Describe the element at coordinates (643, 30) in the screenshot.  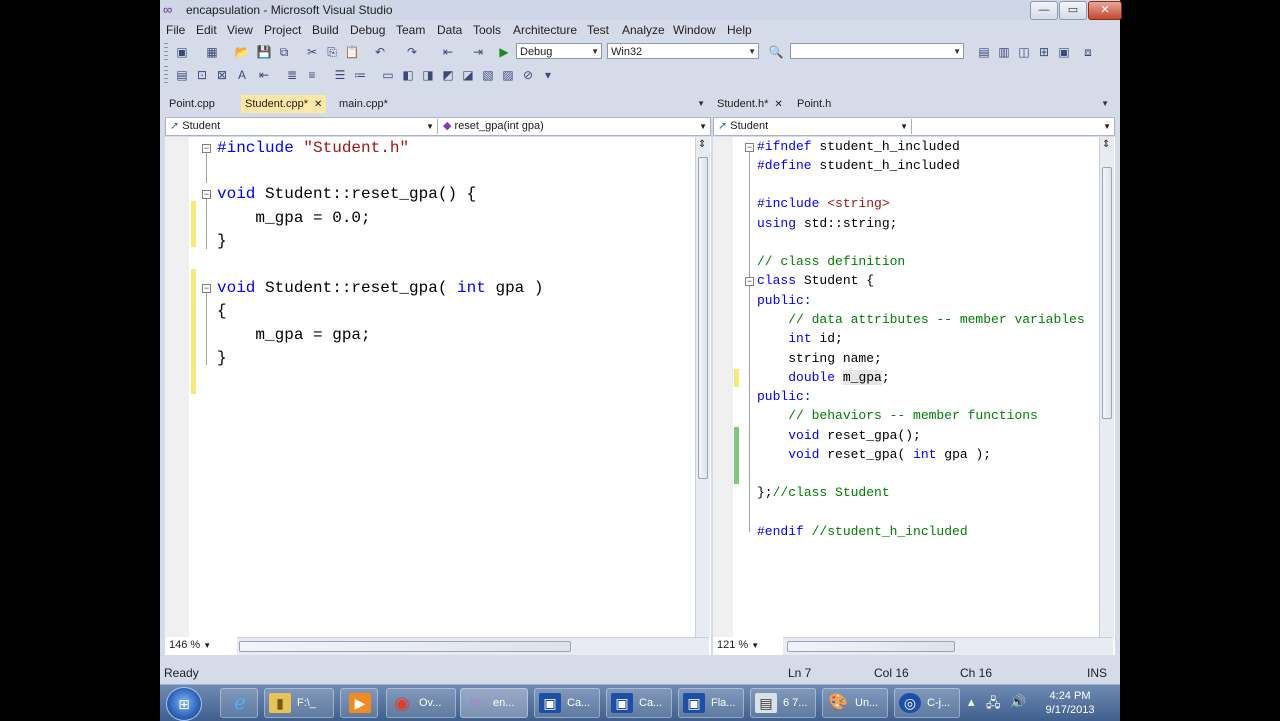
I see `menu-analyze: Analyze` at that location.